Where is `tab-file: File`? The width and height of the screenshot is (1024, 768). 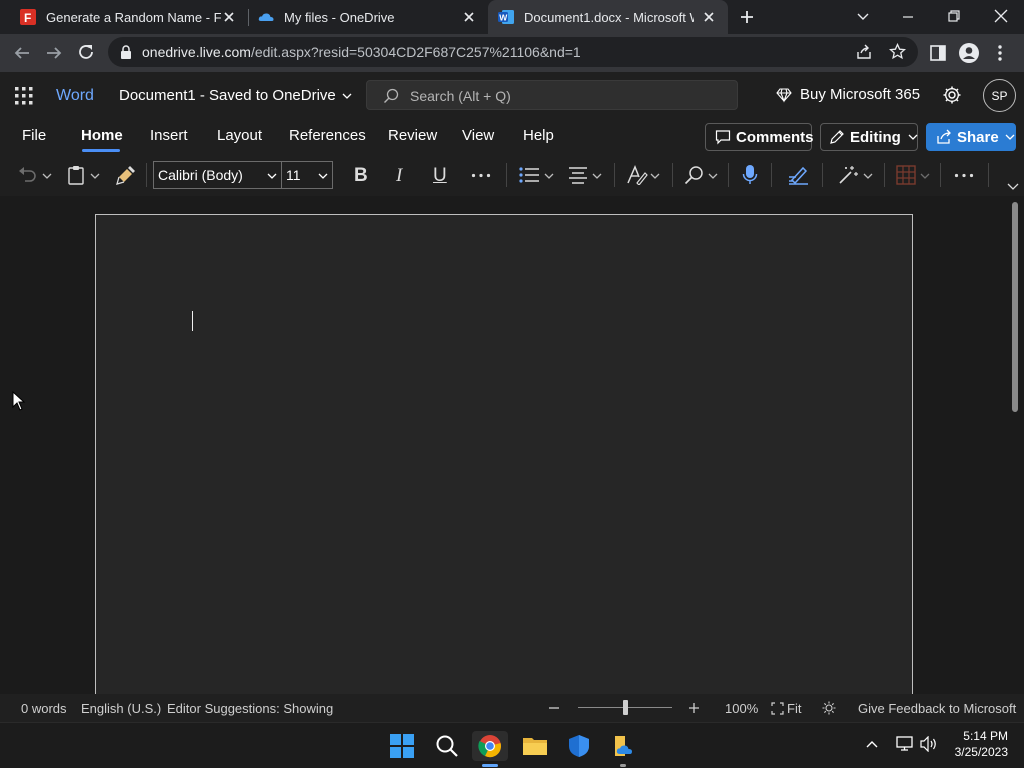
tab-file: File is located at coordinates (34, 135).